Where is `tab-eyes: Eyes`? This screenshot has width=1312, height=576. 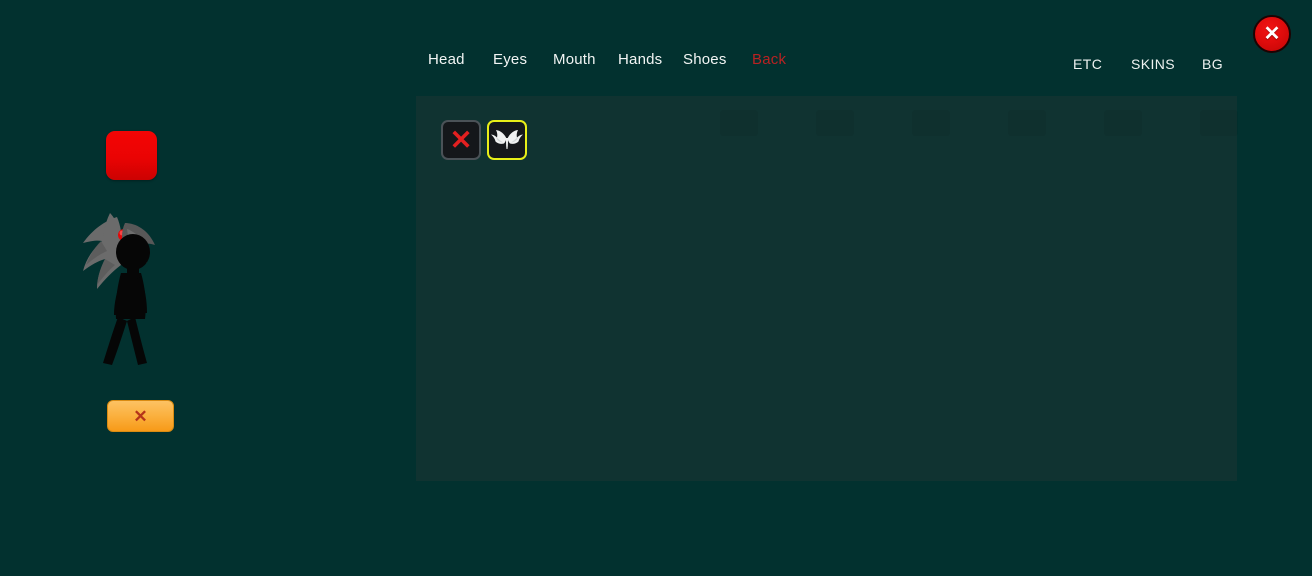 tab-eyes: Eyes is located at coordinates (510, 59).